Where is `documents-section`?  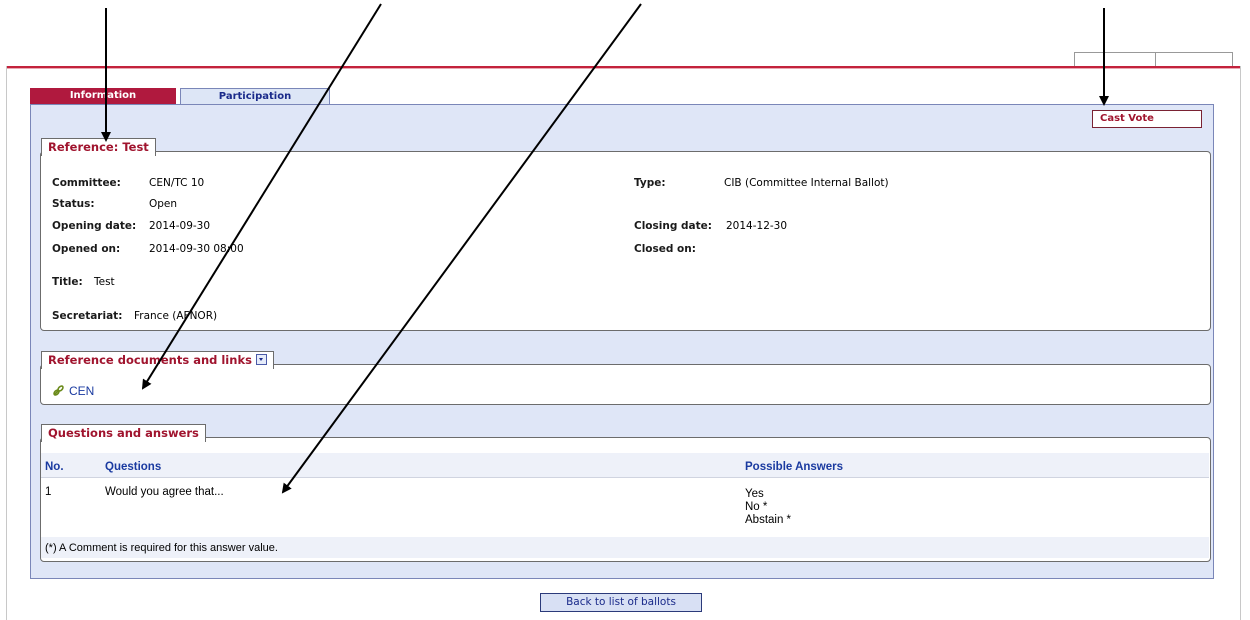
documents-section is located at coordinates (625, 384).